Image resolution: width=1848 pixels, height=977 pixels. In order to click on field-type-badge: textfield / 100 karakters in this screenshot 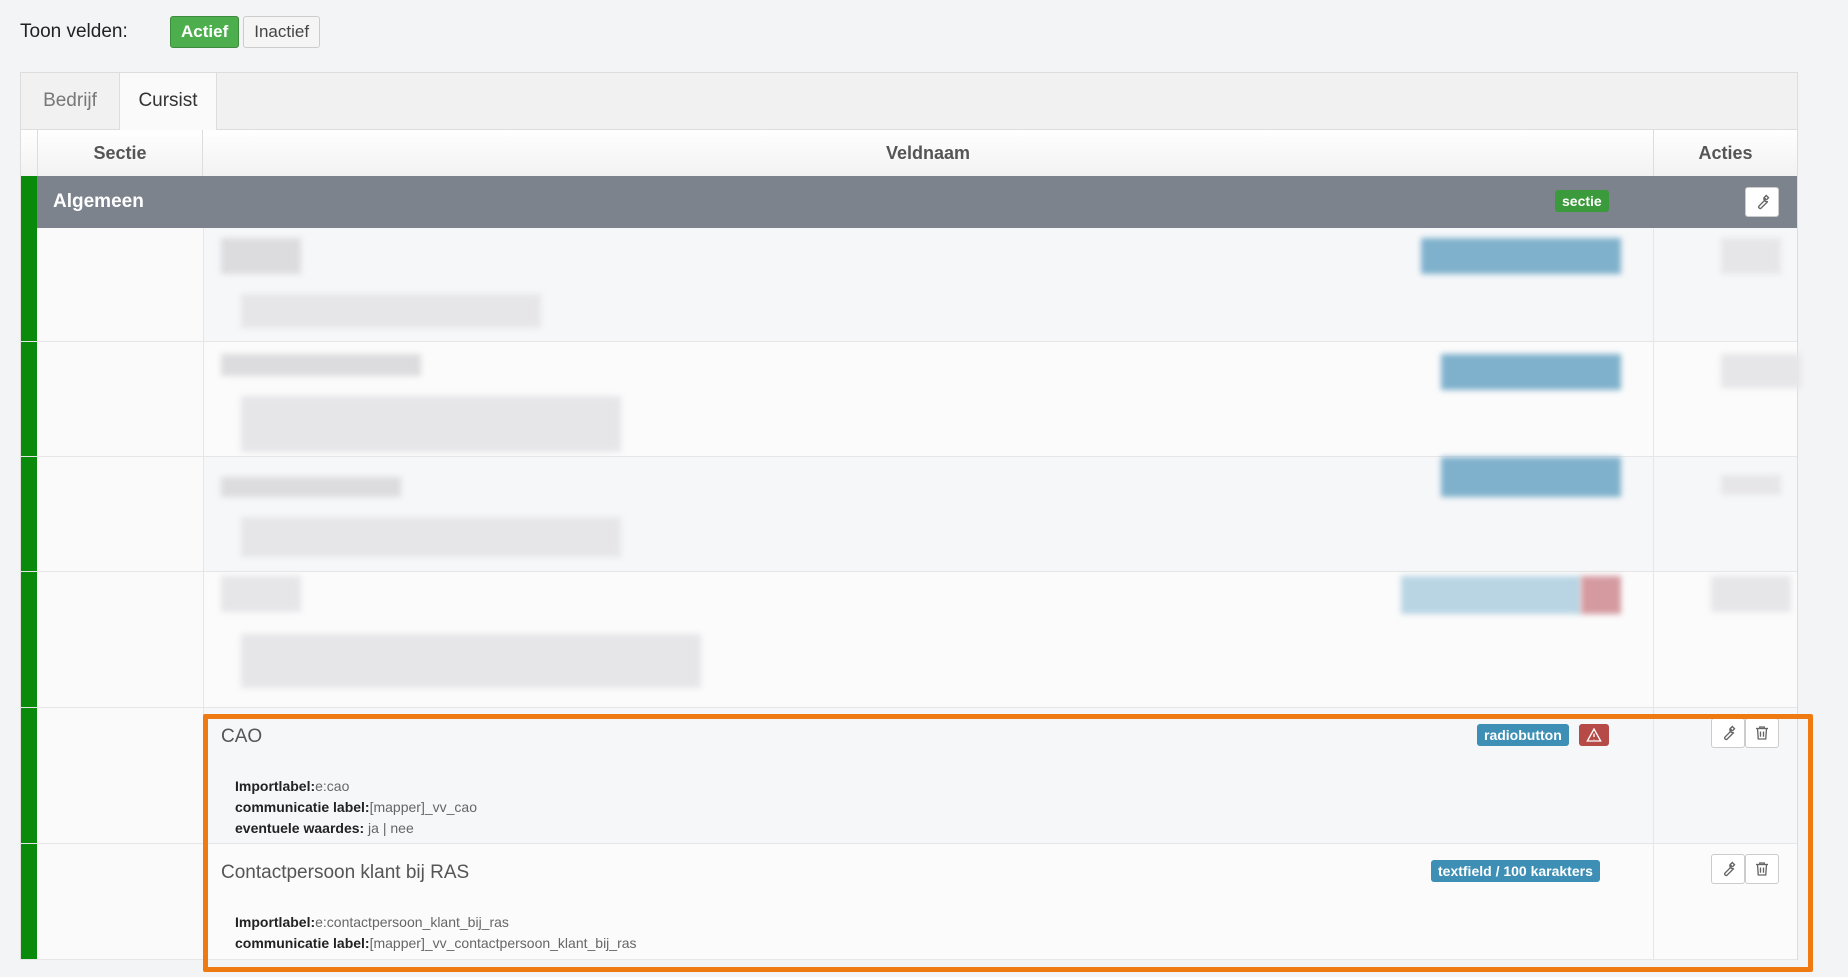, I will do `click(1515, 871)`.